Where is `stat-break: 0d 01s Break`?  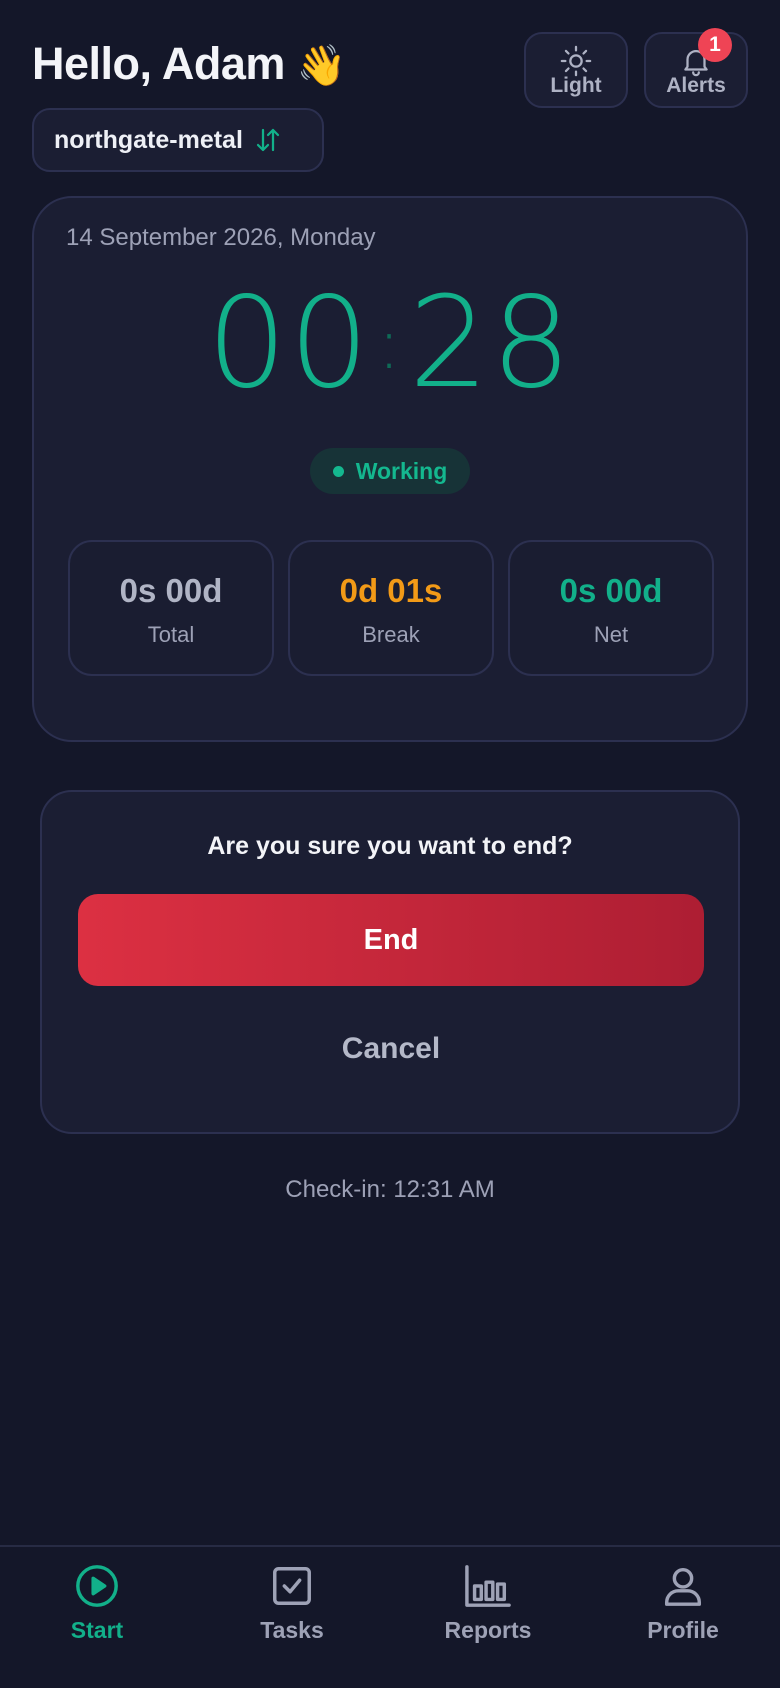
stat-break: 0d 01s Break is located at coordinates (391, 608).